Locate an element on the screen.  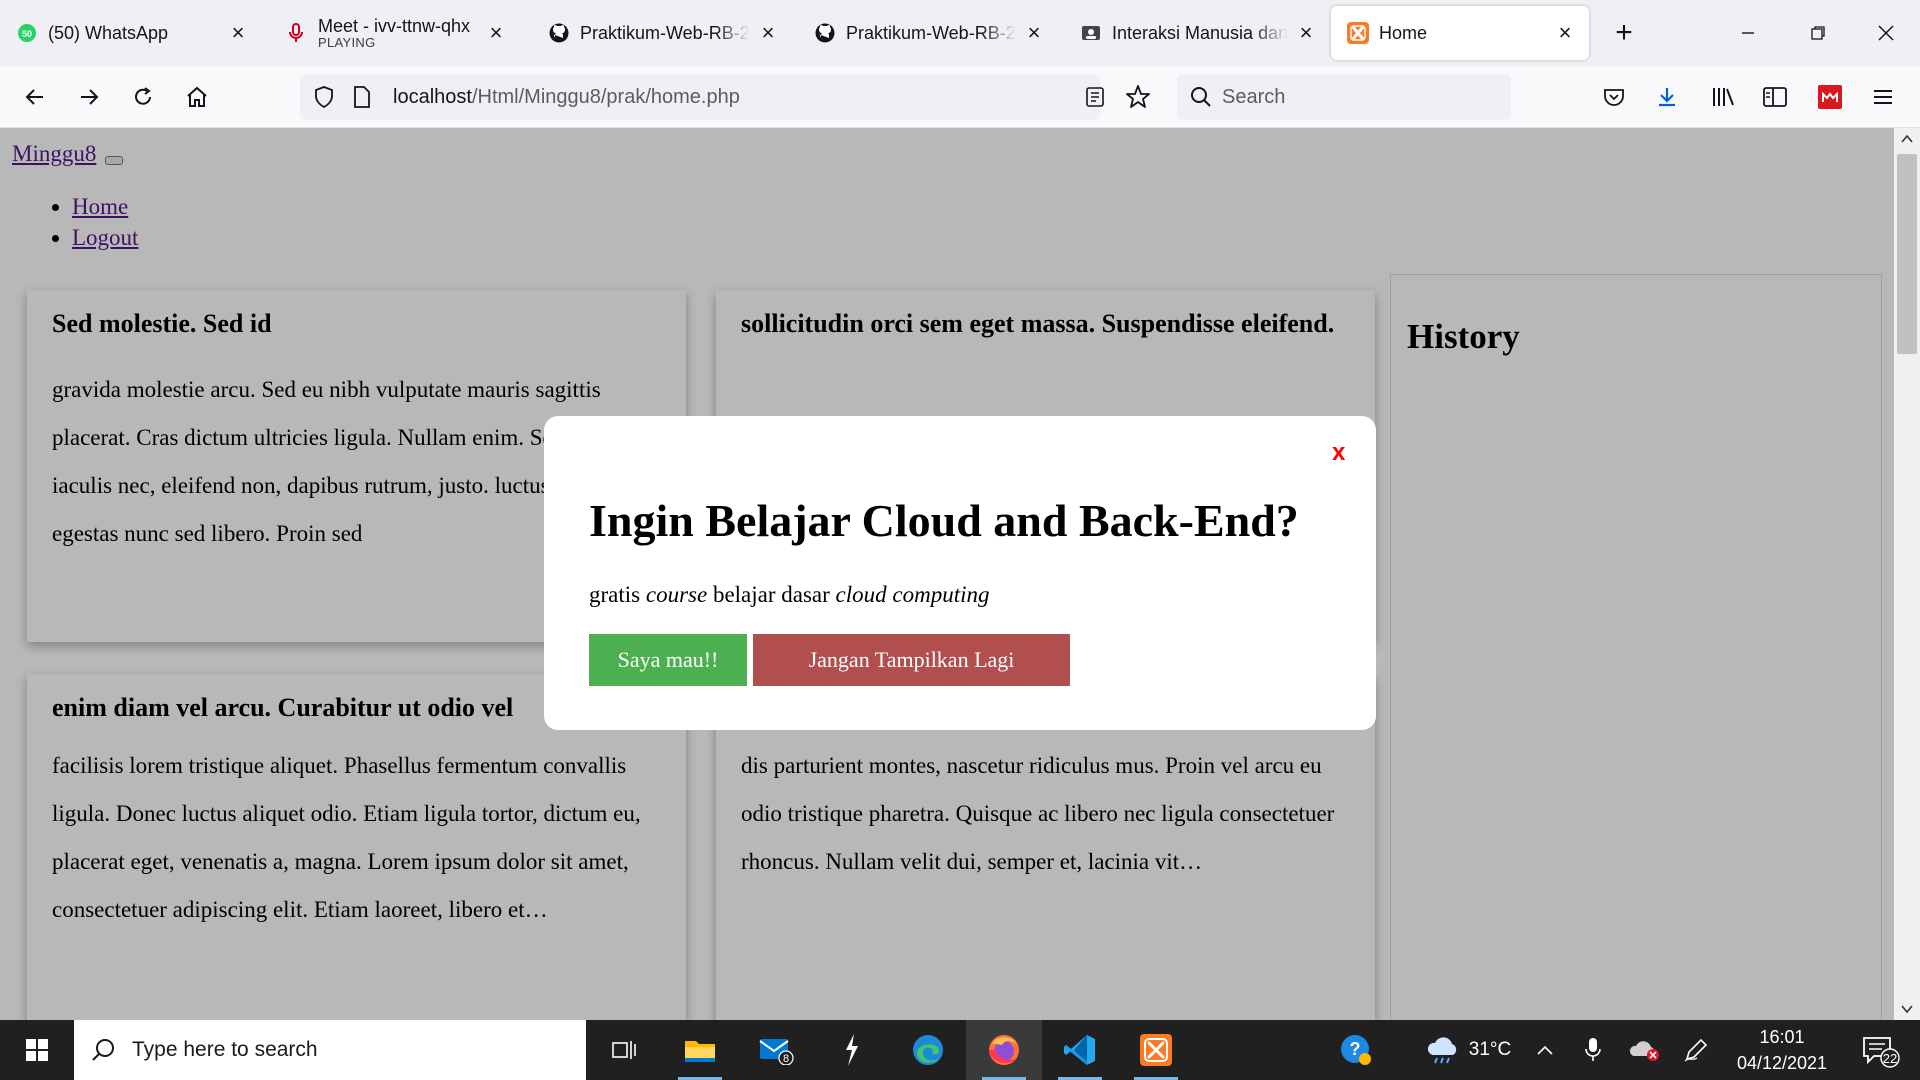
mail-button: 8 is located at coordinates (776, 1050).